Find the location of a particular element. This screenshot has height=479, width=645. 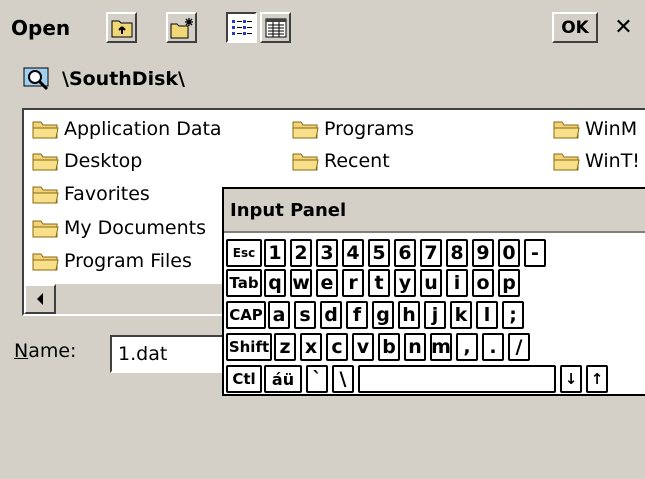

list-view-button is located at coordinates (241, 27).